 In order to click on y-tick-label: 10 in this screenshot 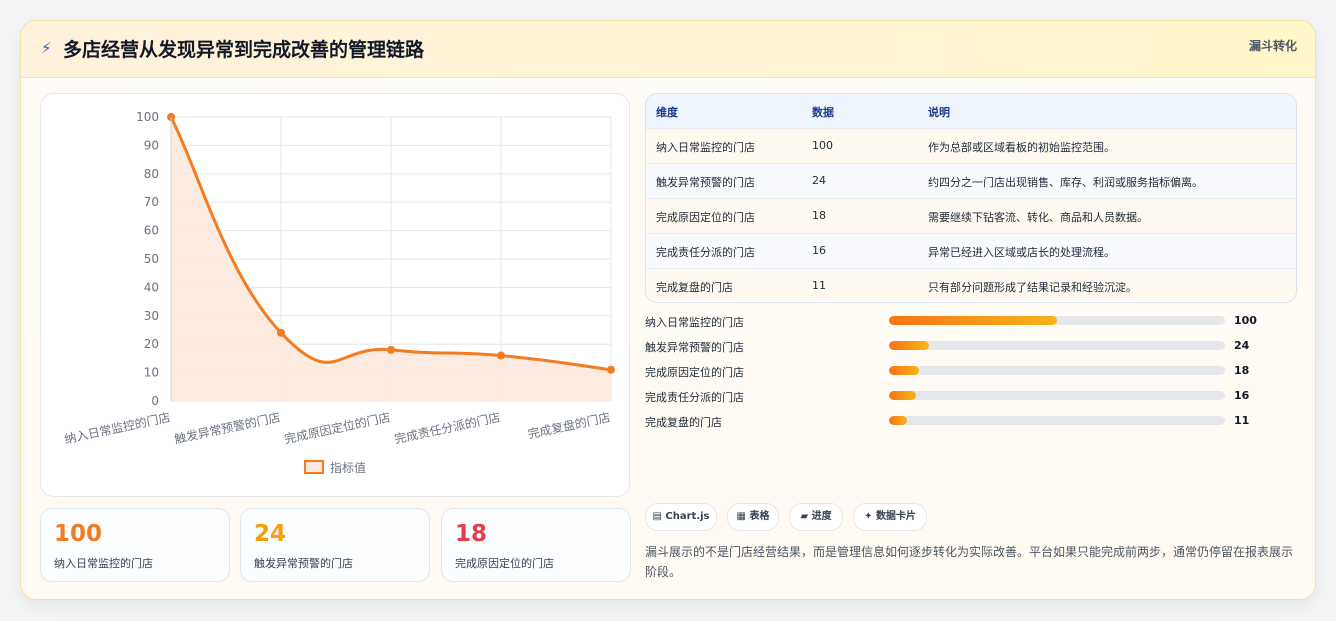, I will do `click(151, 373)`.